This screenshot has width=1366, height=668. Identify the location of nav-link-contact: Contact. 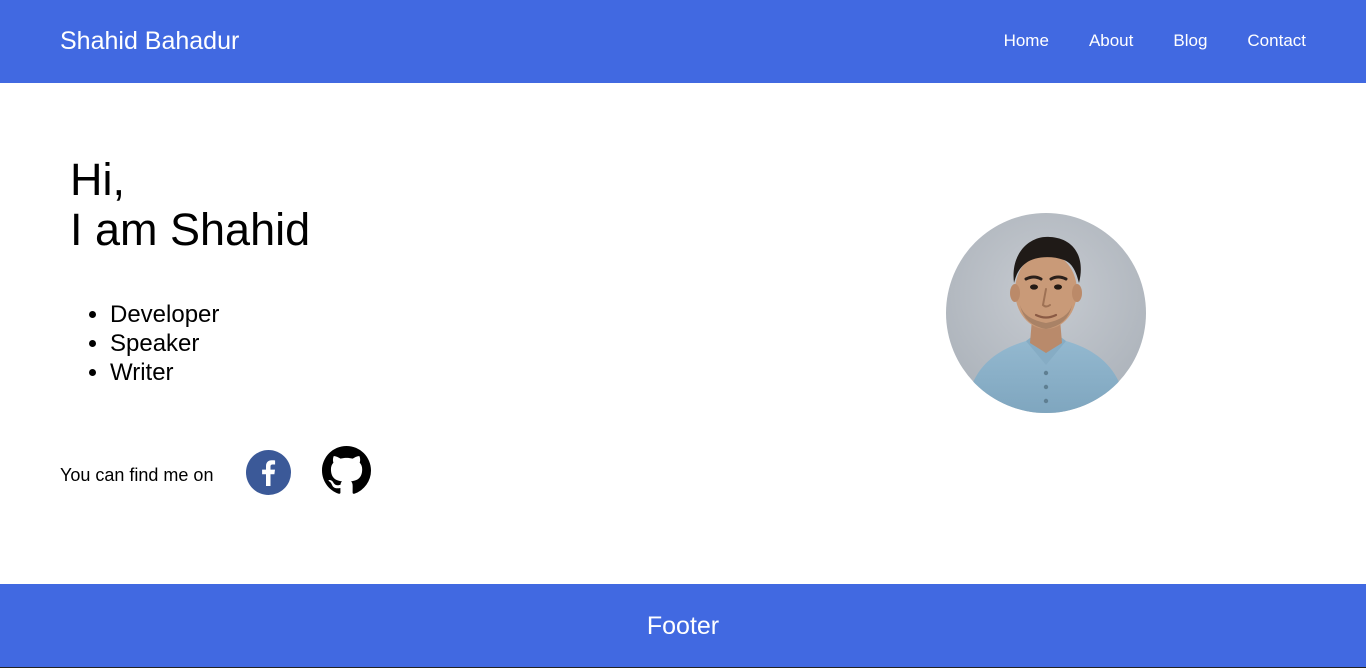
(1276, 41).